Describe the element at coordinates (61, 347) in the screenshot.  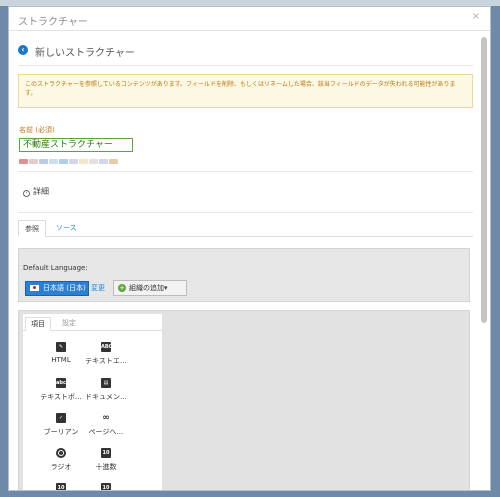
I see `pencil-icon: ✎` at that location.